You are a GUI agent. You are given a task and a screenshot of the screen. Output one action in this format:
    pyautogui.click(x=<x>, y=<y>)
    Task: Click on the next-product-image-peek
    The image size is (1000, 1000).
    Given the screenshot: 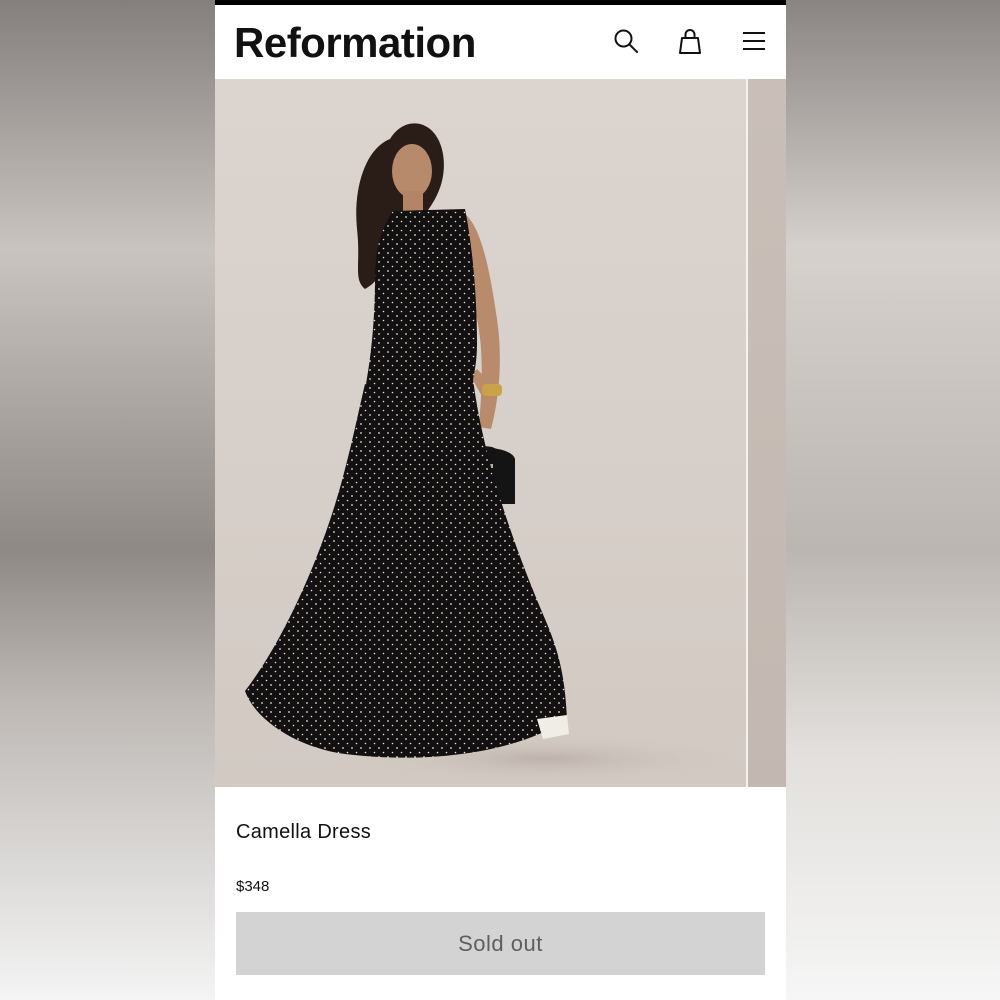 What is the action you would take?
    pyautogui.click(x=767, y=433)
    